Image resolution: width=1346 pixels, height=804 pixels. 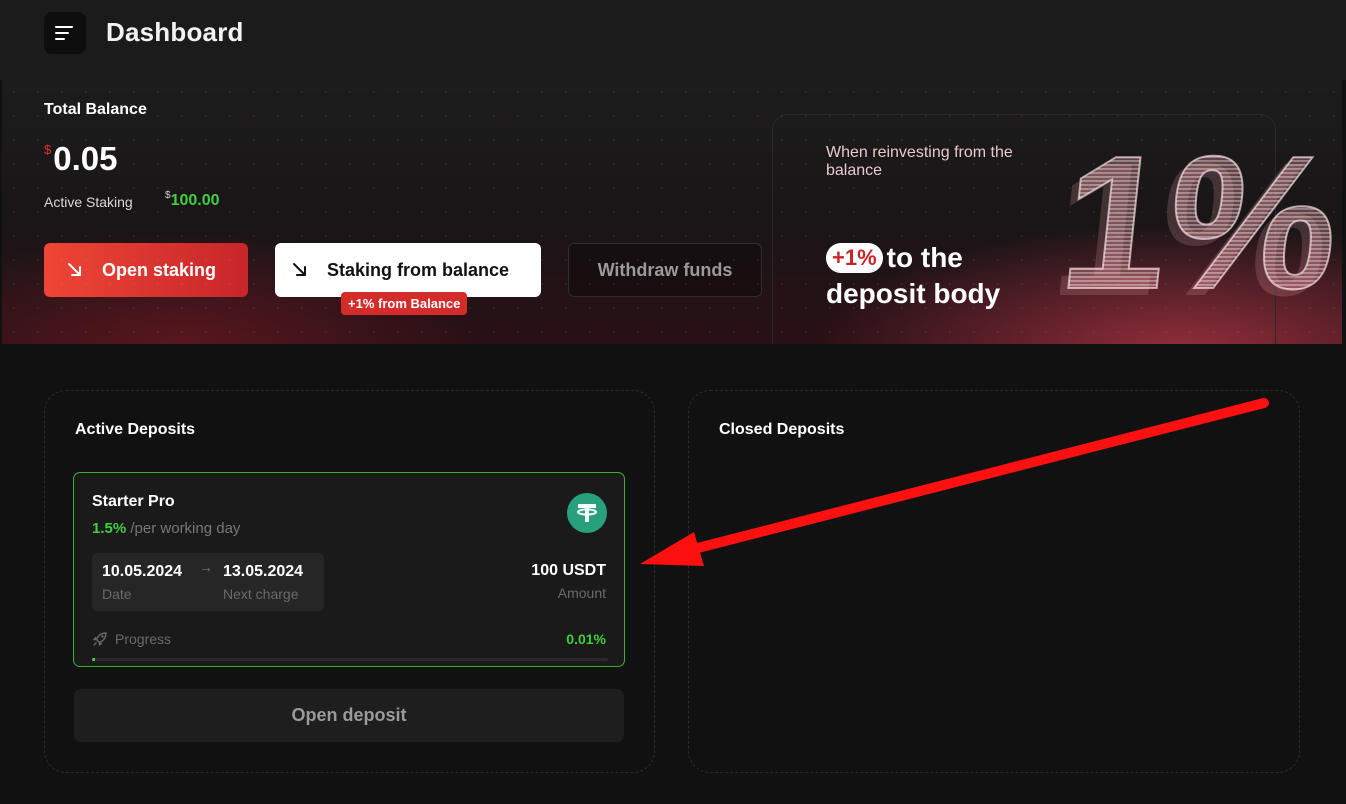 I want to click on deposit-rate: 1.5% /per working day, so click(x=166, y=528).